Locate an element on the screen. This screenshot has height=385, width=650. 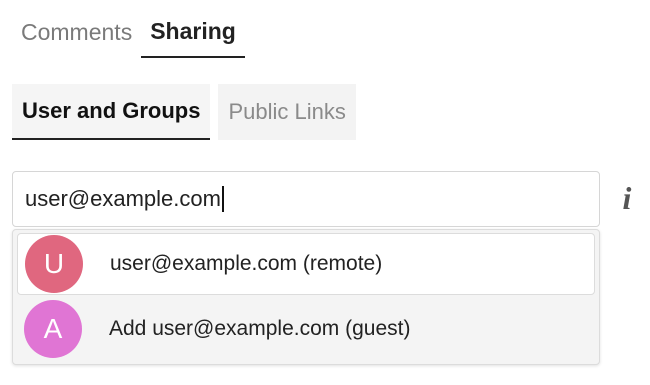
tab-sharing: Sharing is located at coordinates (193, 32).